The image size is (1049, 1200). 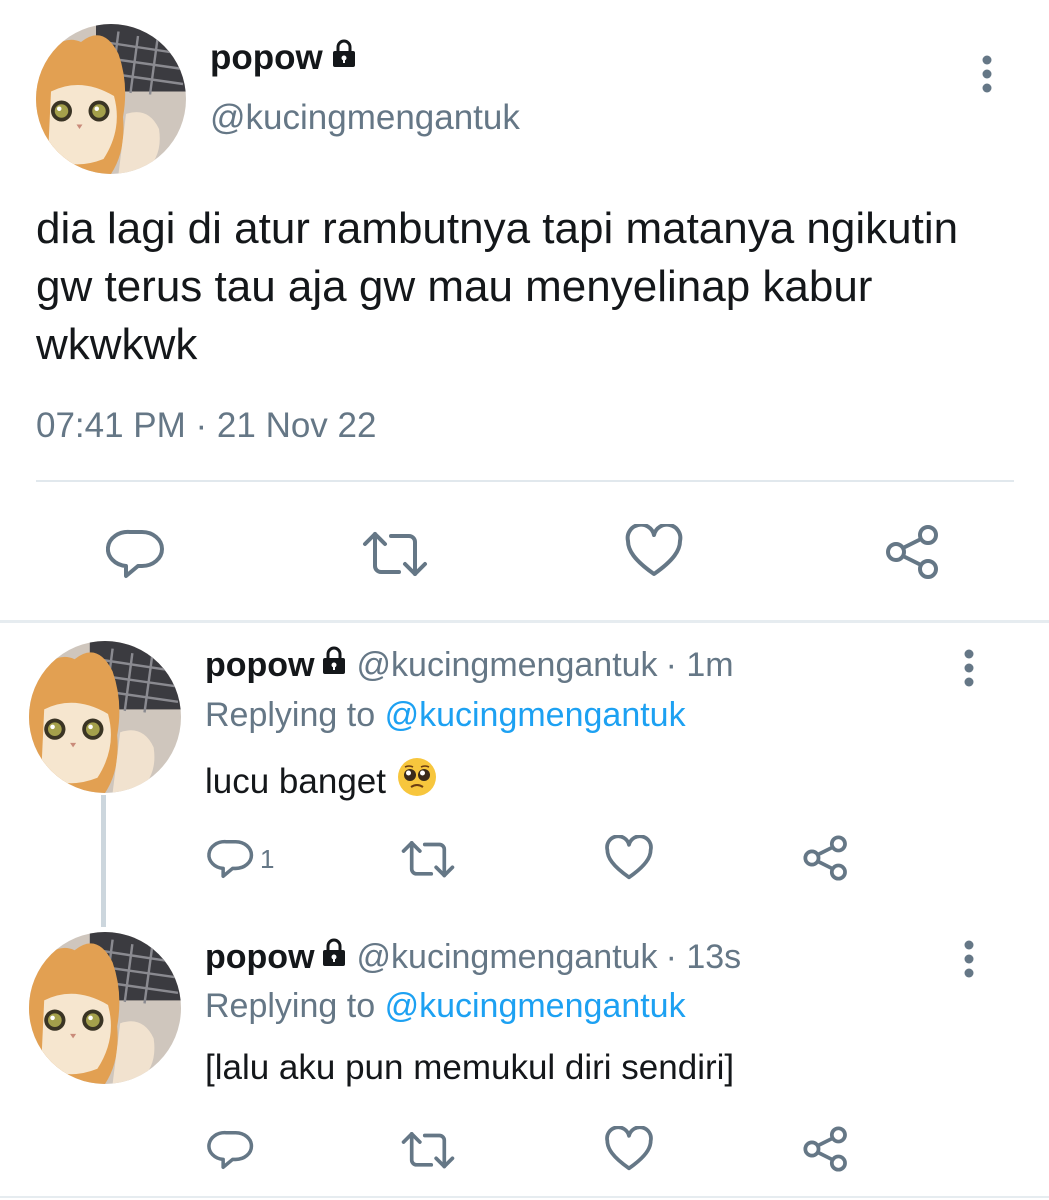 What do you see at coordinates (524, 621) in the screenshot?
I see `section-divider` at bounding box center [524, 621].